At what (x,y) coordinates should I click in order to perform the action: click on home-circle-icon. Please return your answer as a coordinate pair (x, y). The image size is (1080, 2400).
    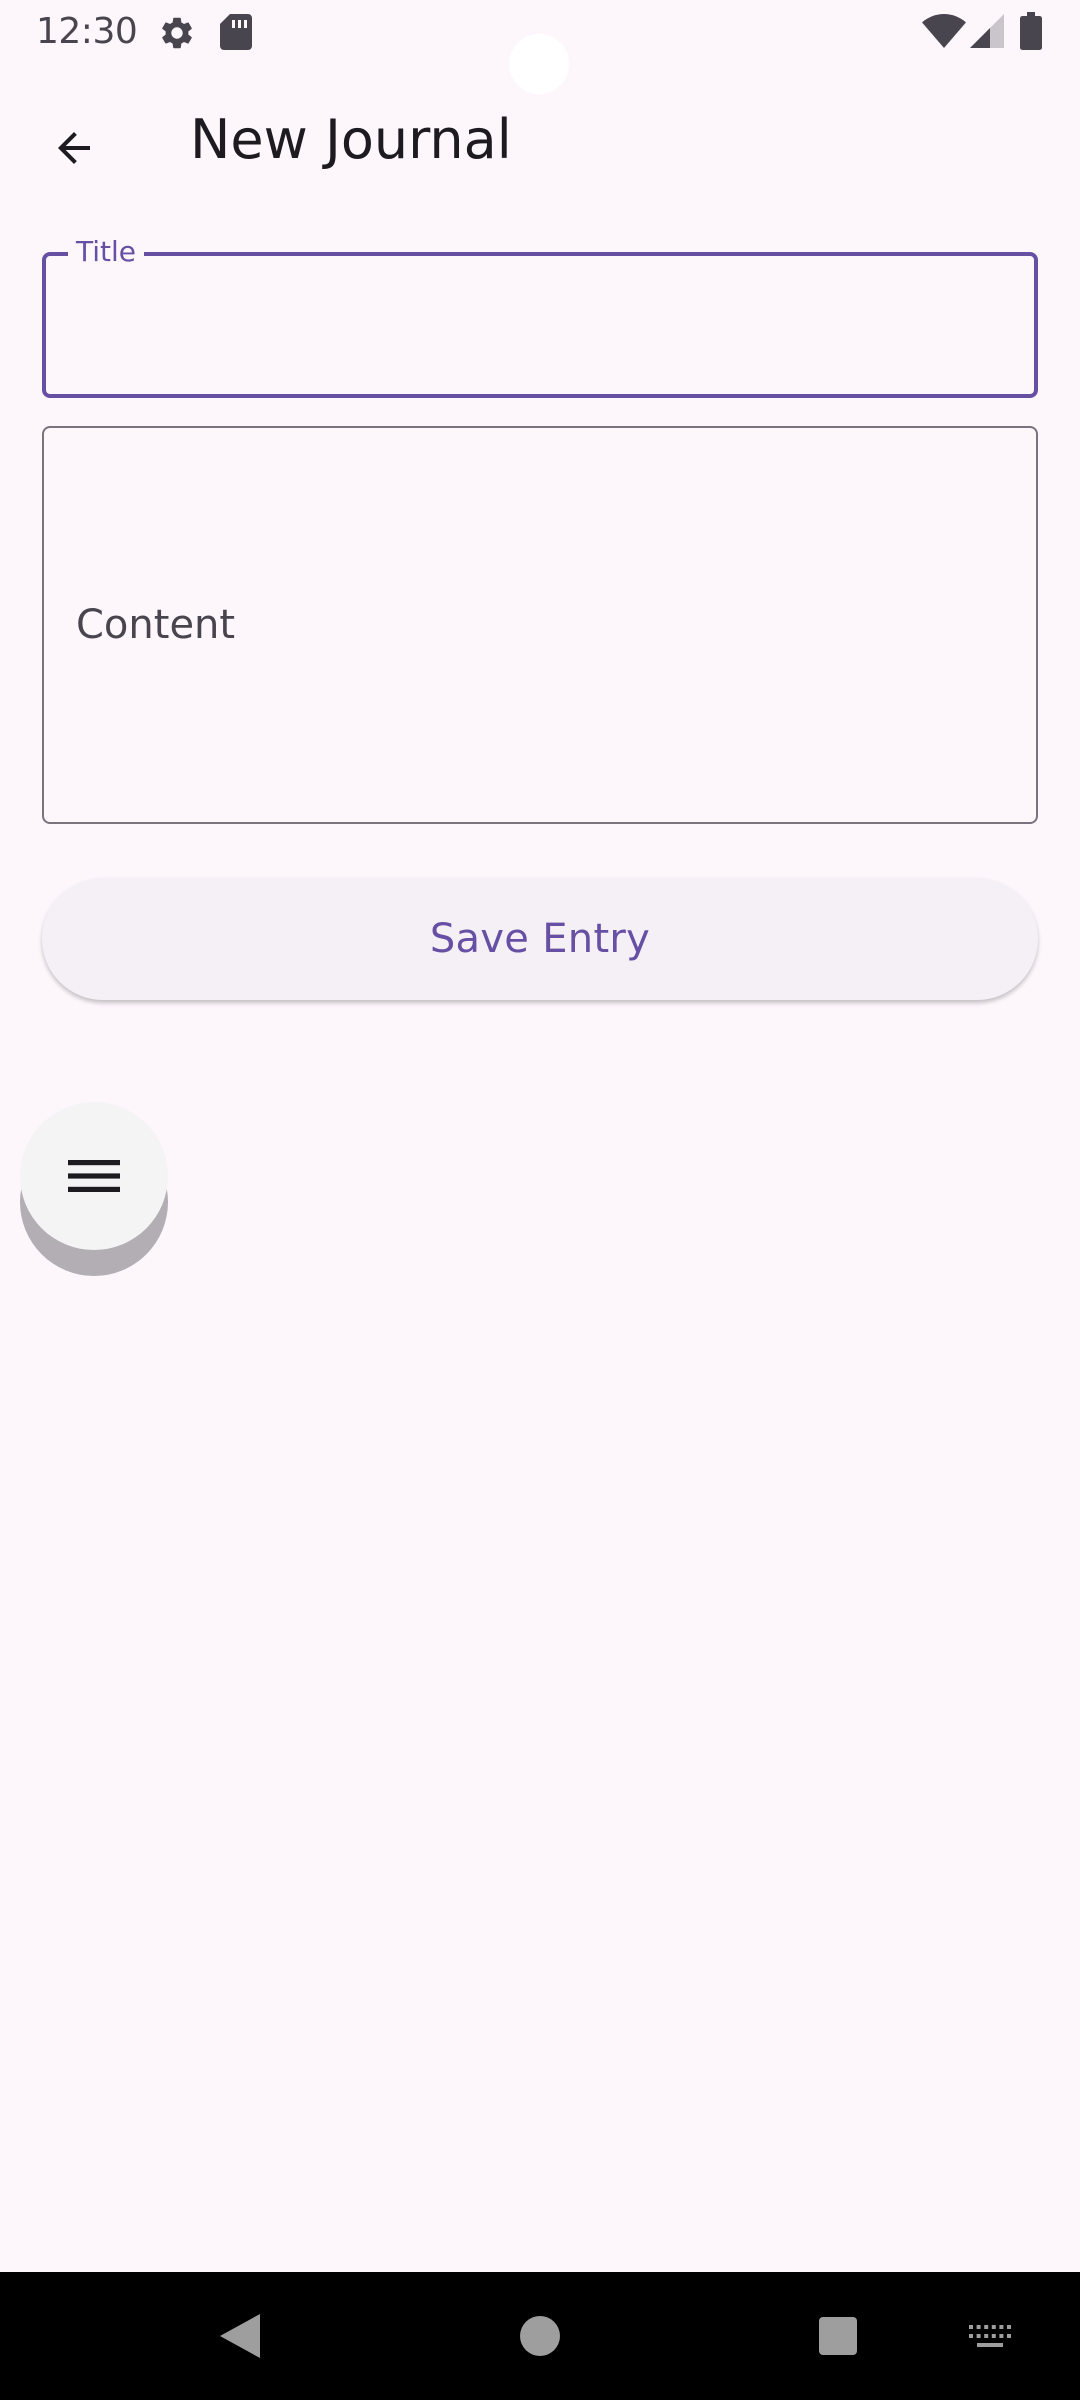
    Looking at the image, I should click on (540, 2336).